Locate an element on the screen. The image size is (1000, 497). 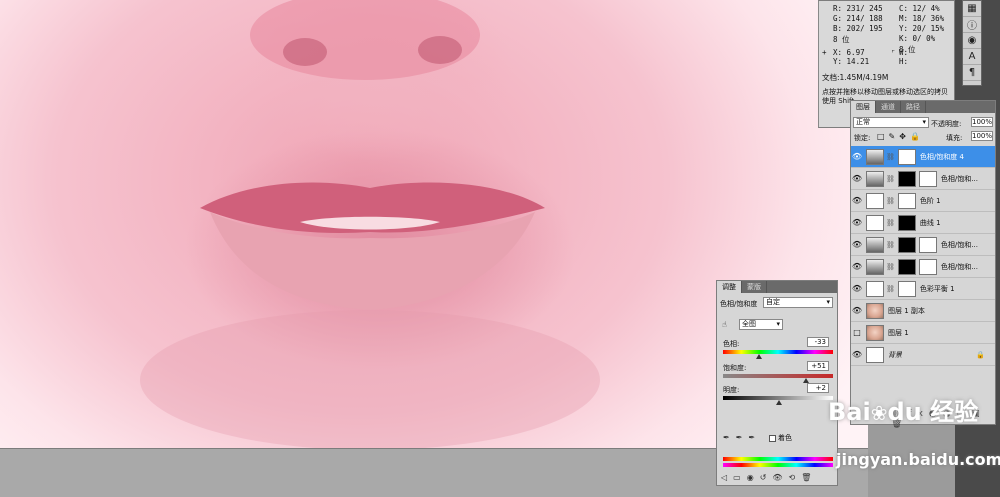
info-w-label: W: is located at coordinates (904, 52).